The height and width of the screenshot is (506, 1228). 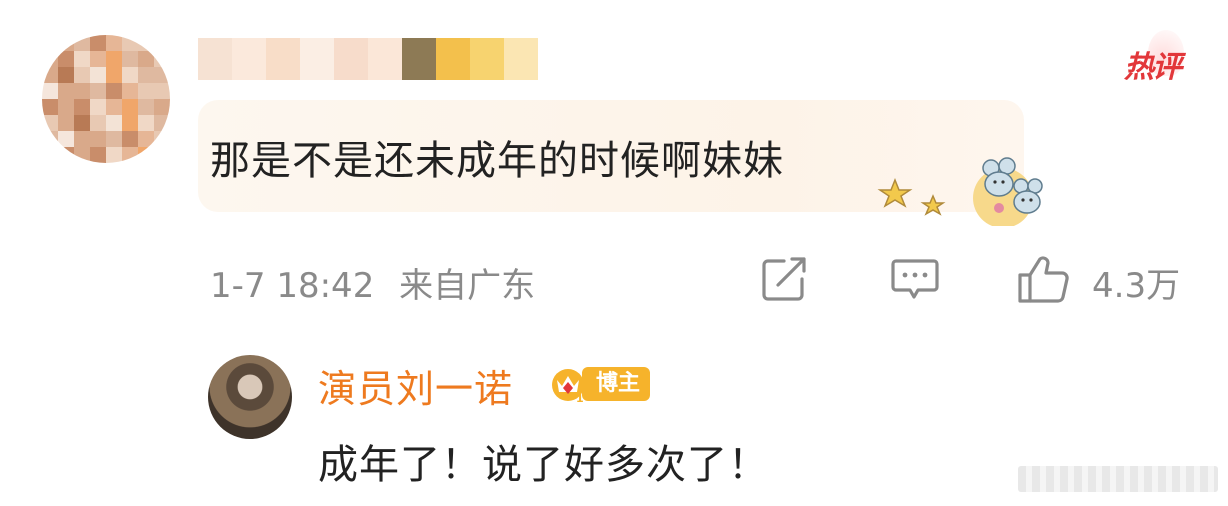 What do you see at coordinates (960, 191) in the screenshot?
I see `mouse-sticker-icon` at bounding box center [960, 191].